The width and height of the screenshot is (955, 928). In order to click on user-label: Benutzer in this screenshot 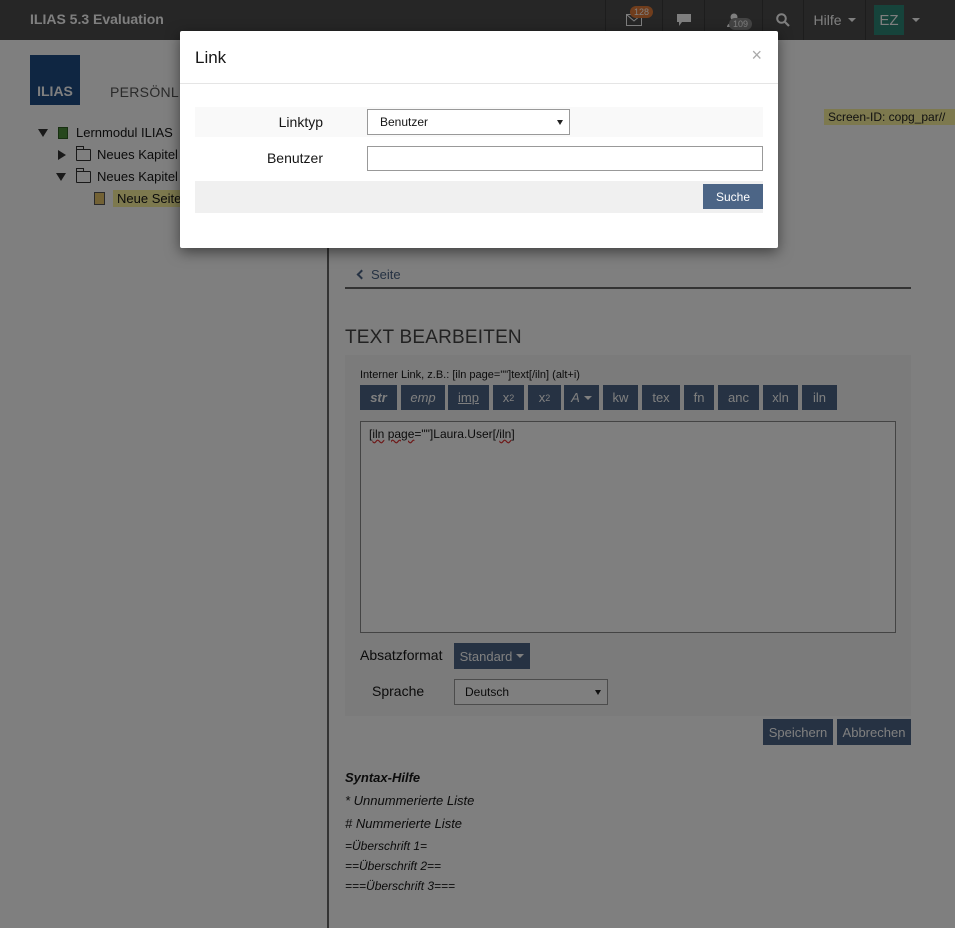, I will do `click(294, 158)`.